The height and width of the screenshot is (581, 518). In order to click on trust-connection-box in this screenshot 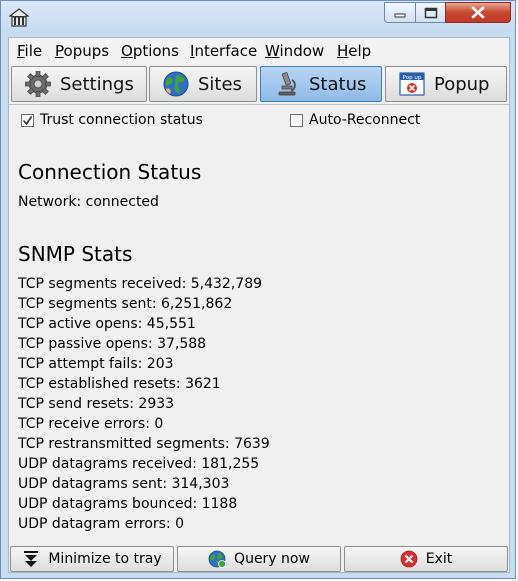, I will do `click(27, 120)`.